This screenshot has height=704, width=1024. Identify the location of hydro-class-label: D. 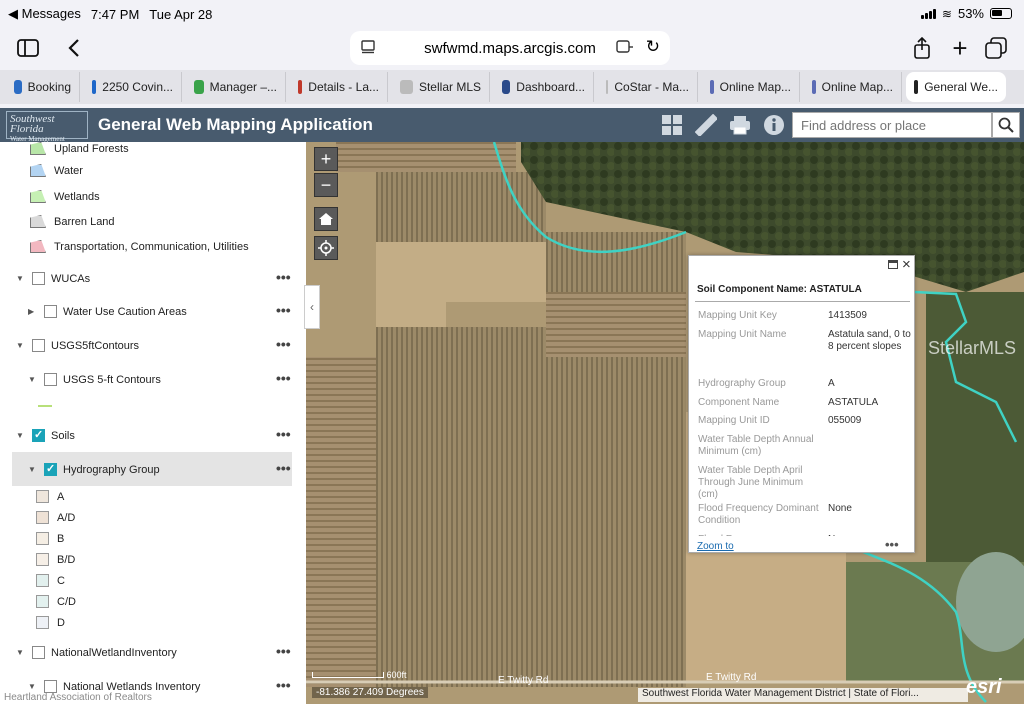
(61, 622).